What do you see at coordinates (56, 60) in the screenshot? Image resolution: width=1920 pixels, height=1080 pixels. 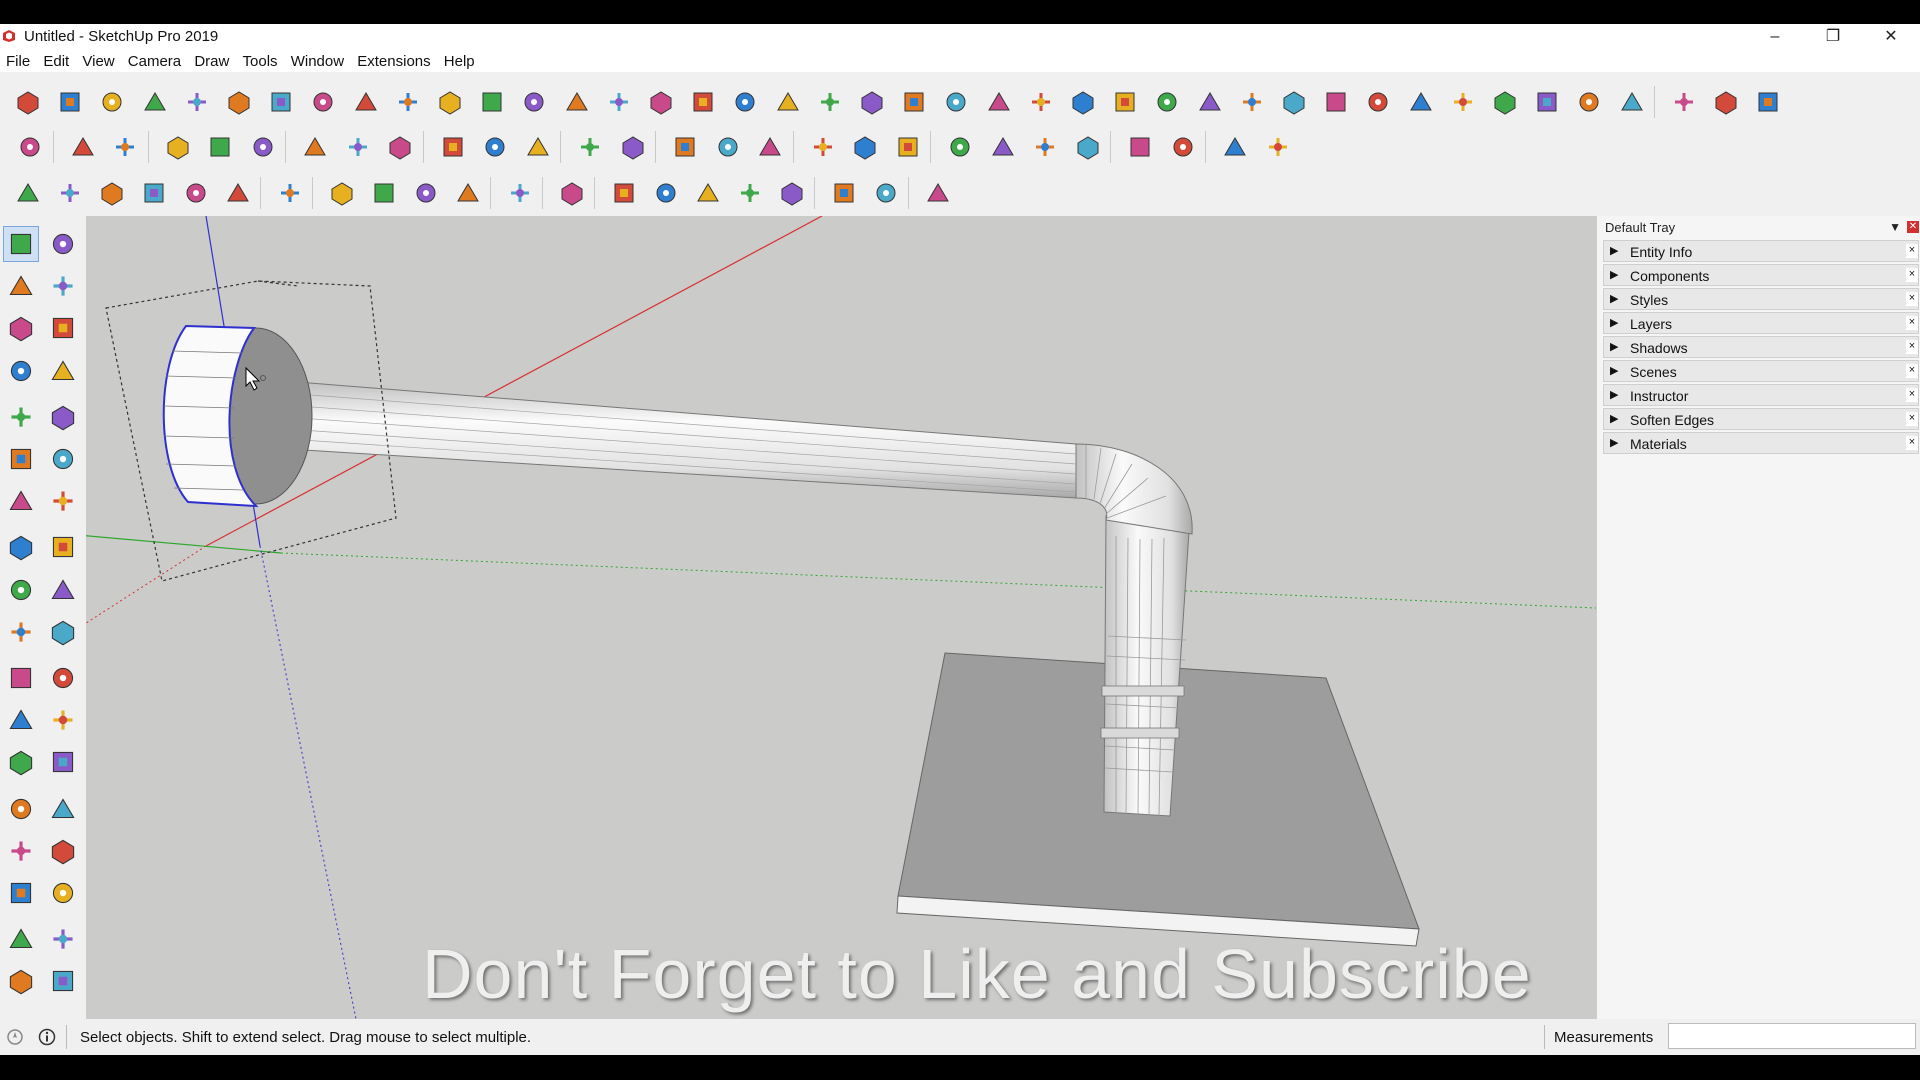 I see `menu-edit: Edit` at bounding box center [56, 60].